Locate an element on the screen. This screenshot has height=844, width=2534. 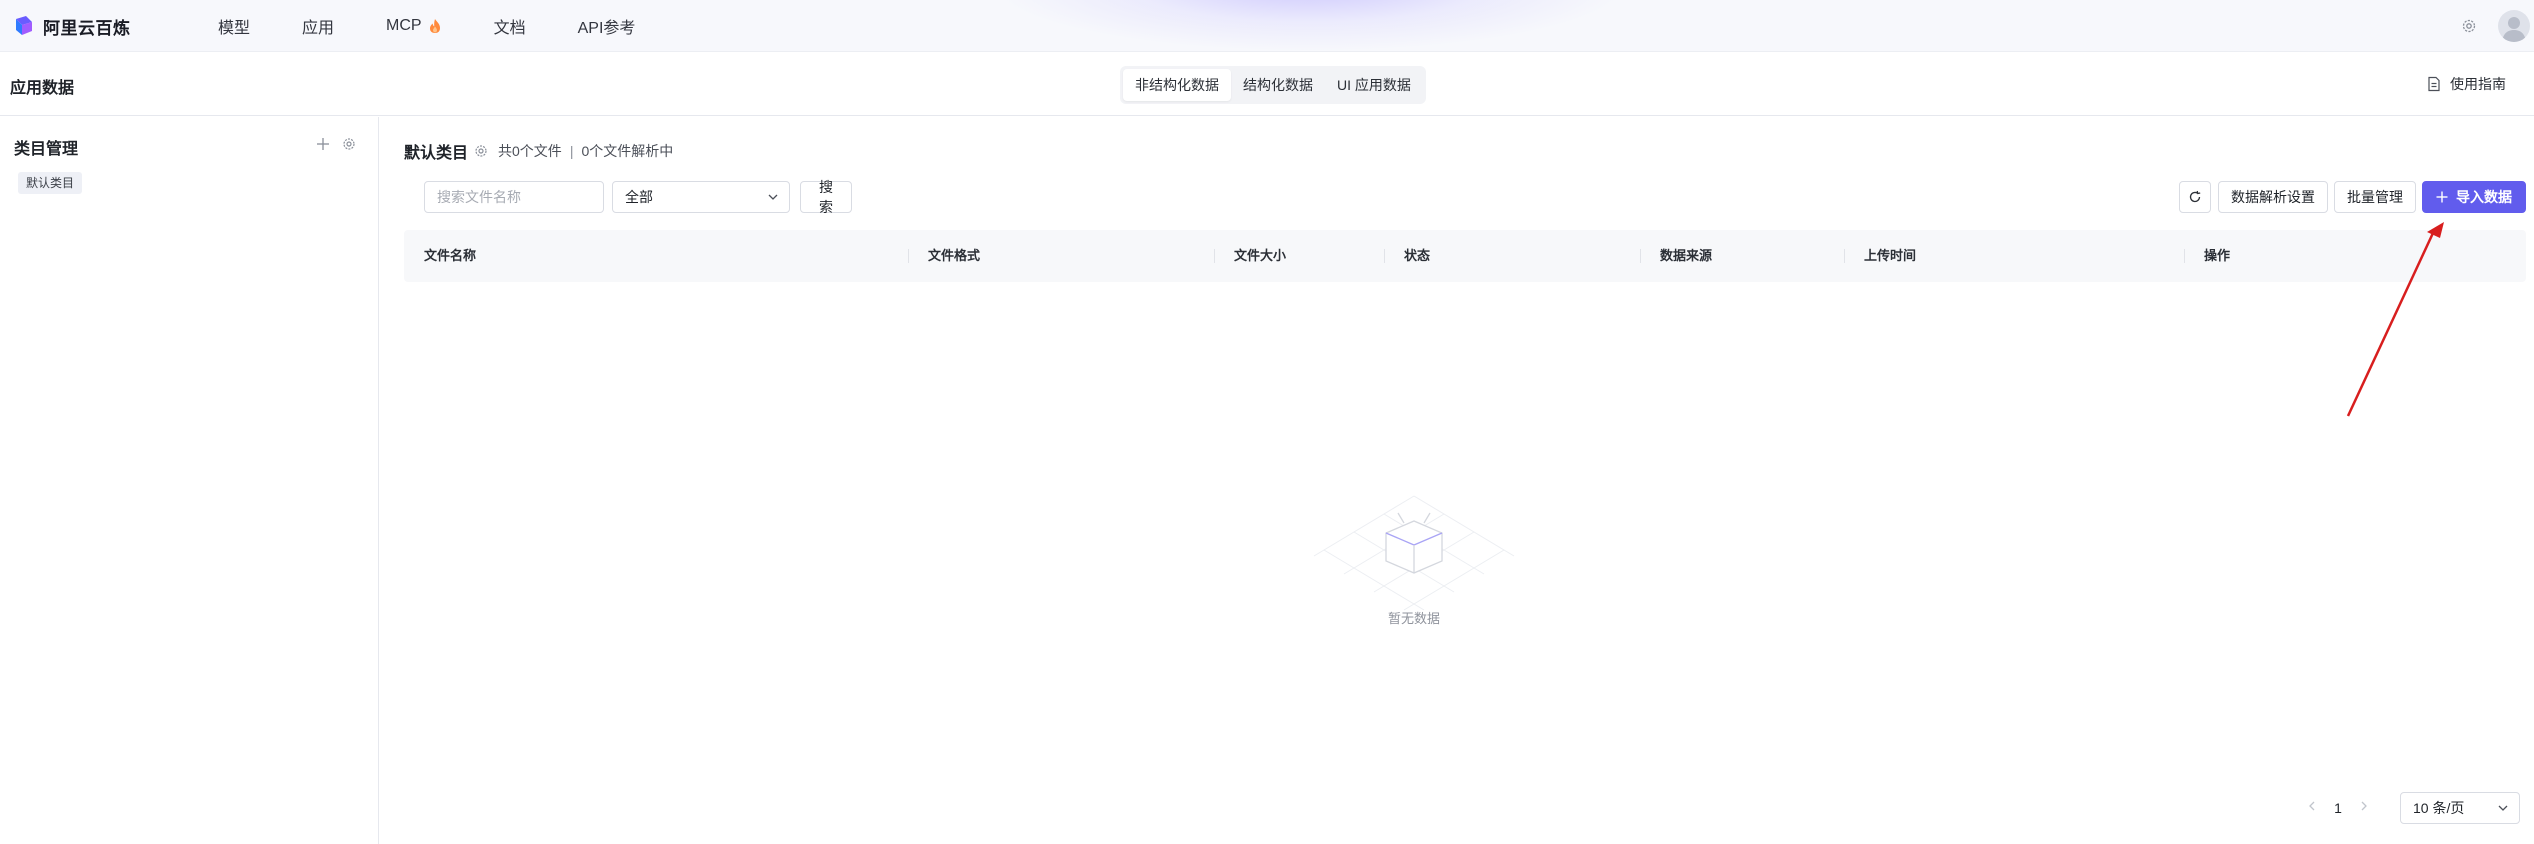
add-category-button is located at coordinates (323, 144).